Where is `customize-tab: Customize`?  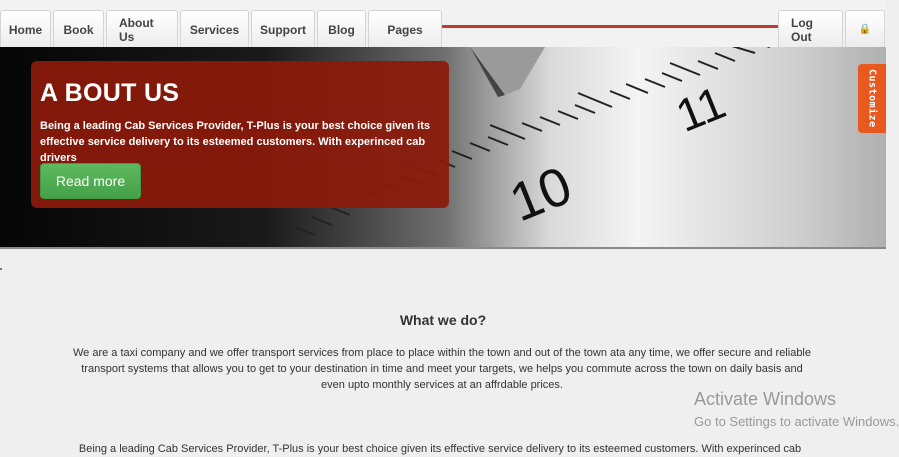
customize-tab: Customize is located at coordinates (872, 98).